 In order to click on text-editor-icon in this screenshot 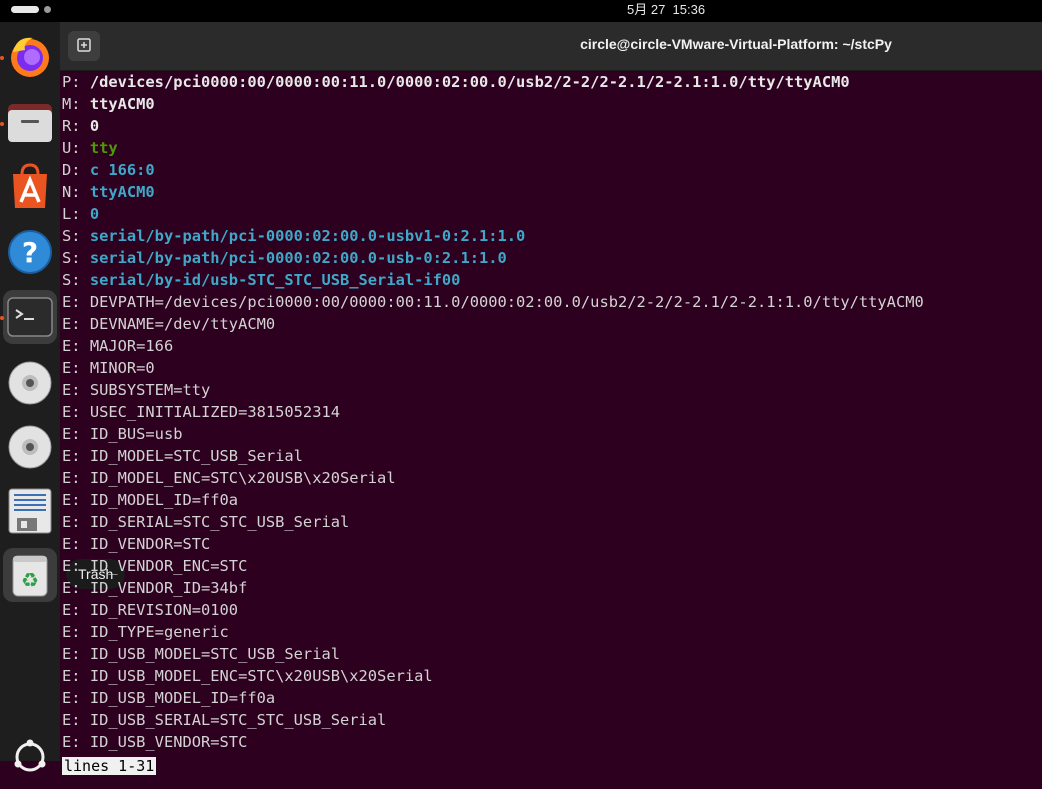, I will do `click(30, 511)`.